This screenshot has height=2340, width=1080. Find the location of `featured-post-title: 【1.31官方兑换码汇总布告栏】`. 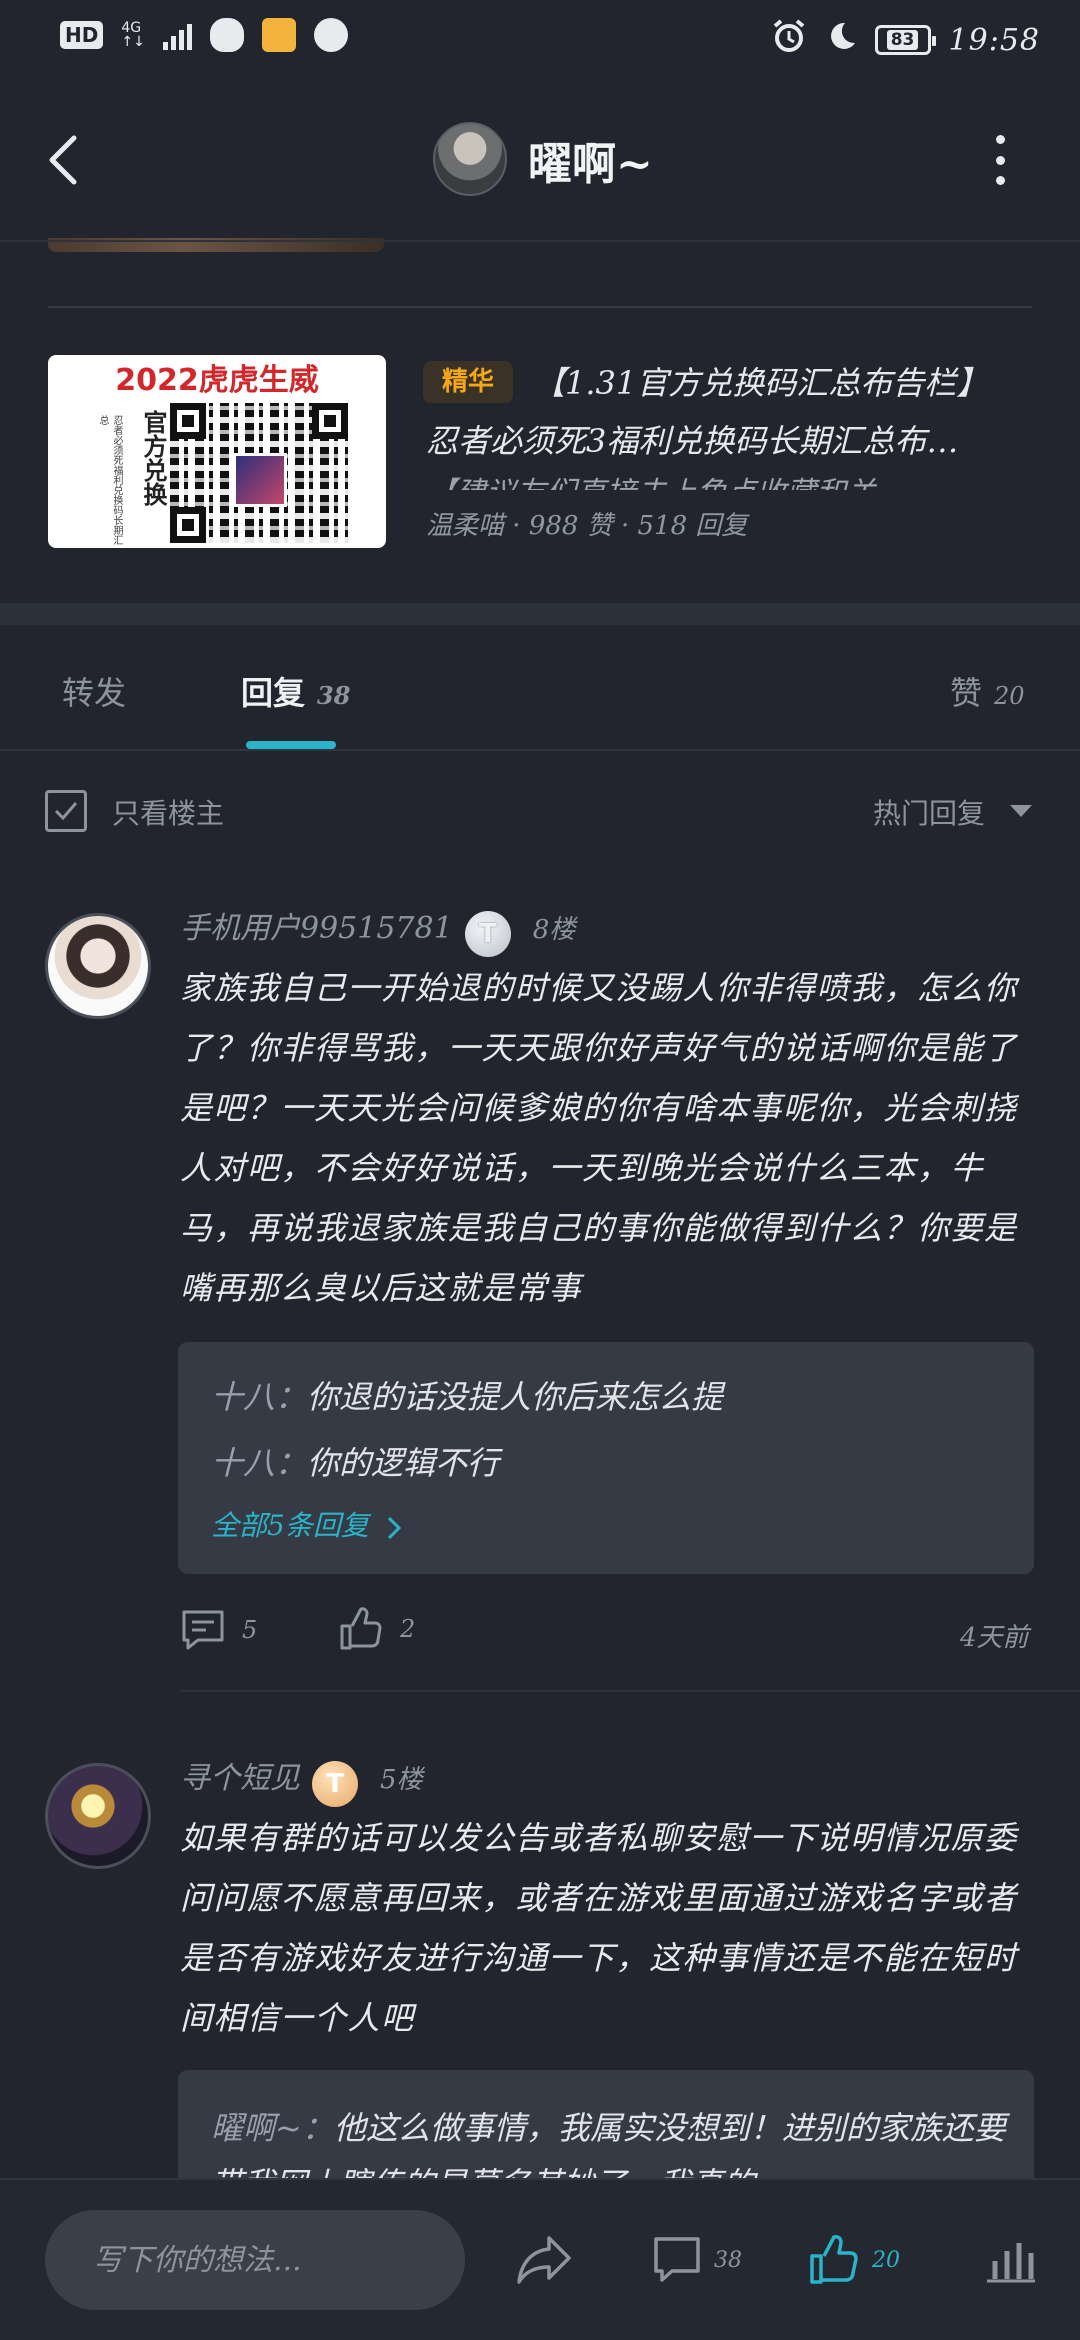

featured-post-title: 【1.31官方兑换码汇总布告栏】 is located at coordinates (773, 381).